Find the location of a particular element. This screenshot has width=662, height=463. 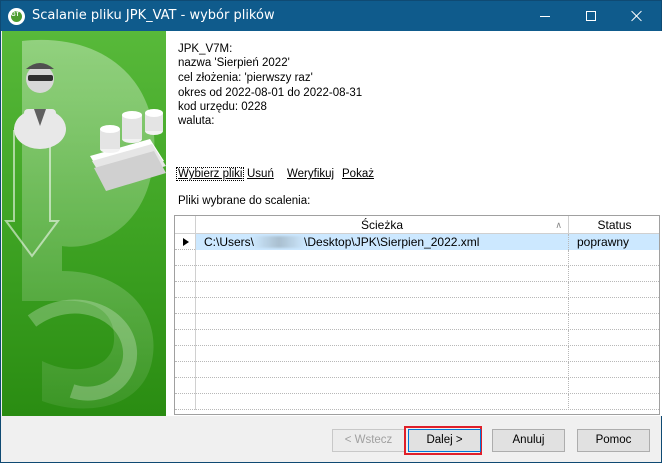

info-name: nazwa 'Sierpień 2022' is located at coordinates (234, 63).